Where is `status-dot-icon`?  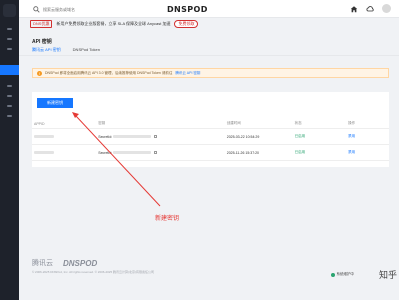
status-dot-icon is located at coordinates (332, 274).